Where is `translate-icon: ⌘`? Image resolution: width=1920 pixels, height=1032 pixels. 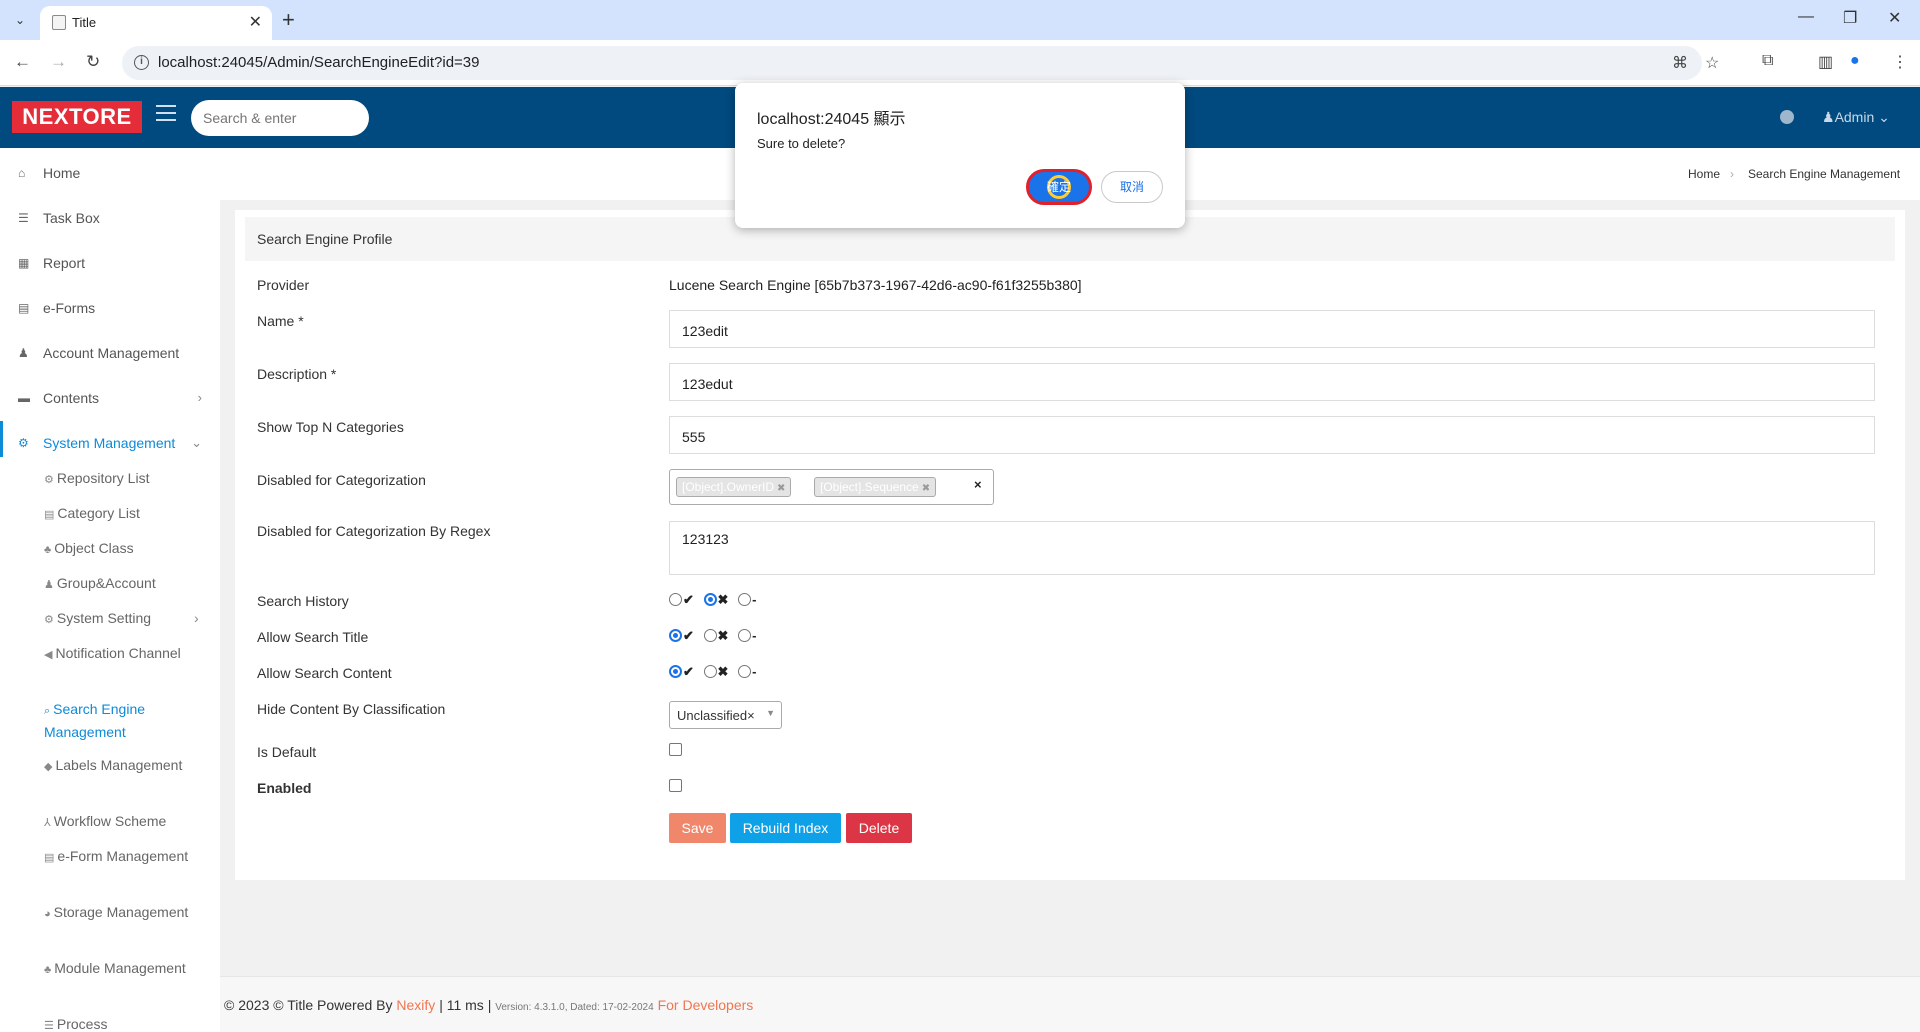
translate-icon: ⌘ is located at coordinates (1680, 63).